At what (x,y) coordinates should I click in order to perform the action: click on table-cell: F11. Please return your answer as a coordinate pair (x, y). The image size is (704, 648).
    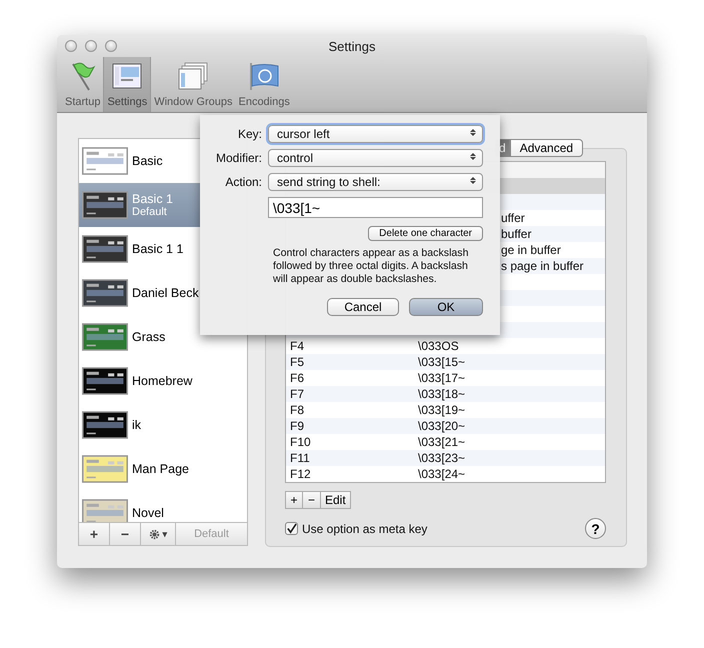
    Looking at the image, I should click on (300, 458).